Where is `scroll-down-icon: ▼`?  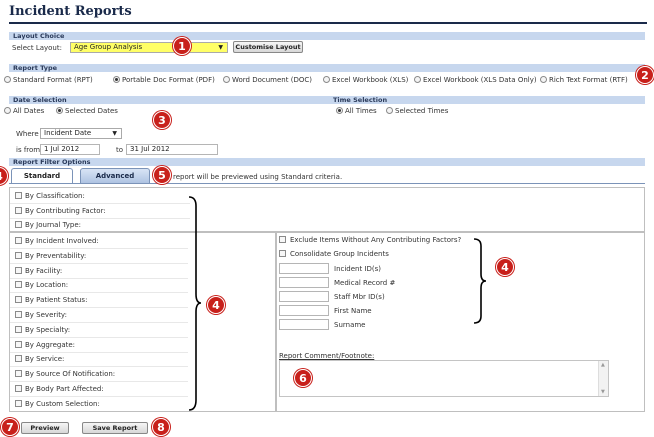 scroll-down-icon: ▼ is located at coordinates (603, 392).